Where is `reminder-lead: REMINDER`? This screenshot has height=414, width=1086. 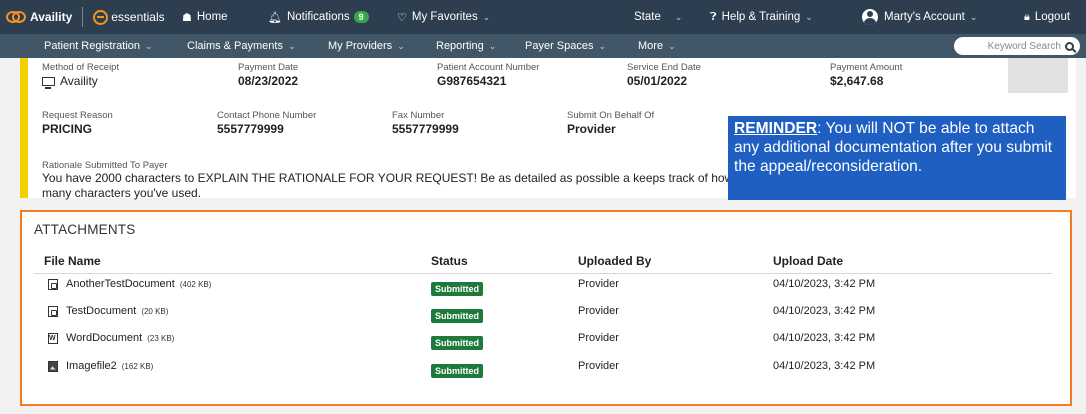 reminder-lead: REMINDER is located at coordinates (776, 128).